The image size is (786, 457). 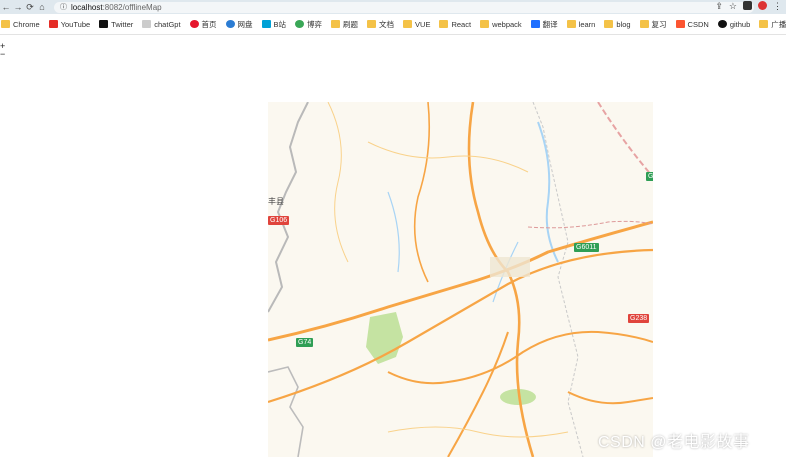 What do you see at coordinates (266, 24) in the screenshot?
I see `bilibili-icon` at bounding box center [266, 24].